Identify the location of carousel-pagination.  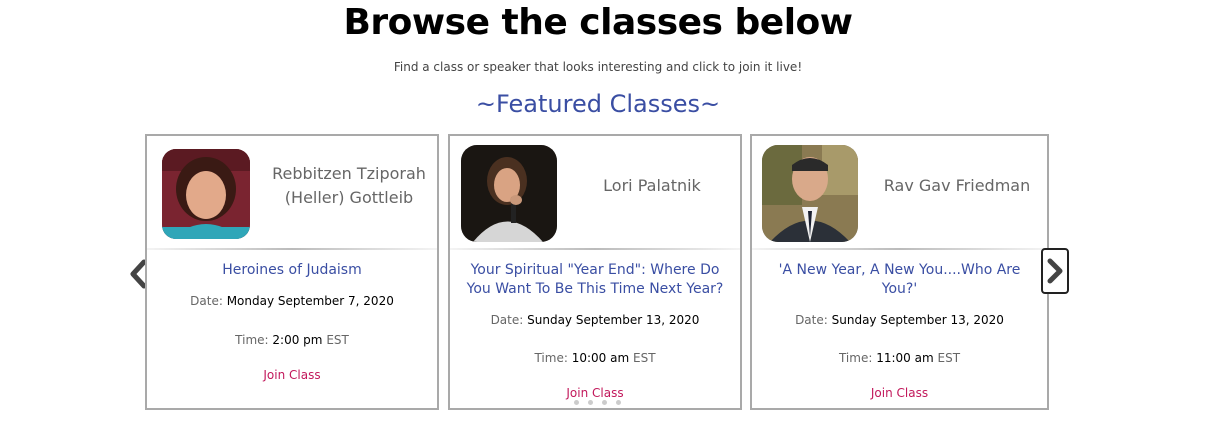
(599, 403).